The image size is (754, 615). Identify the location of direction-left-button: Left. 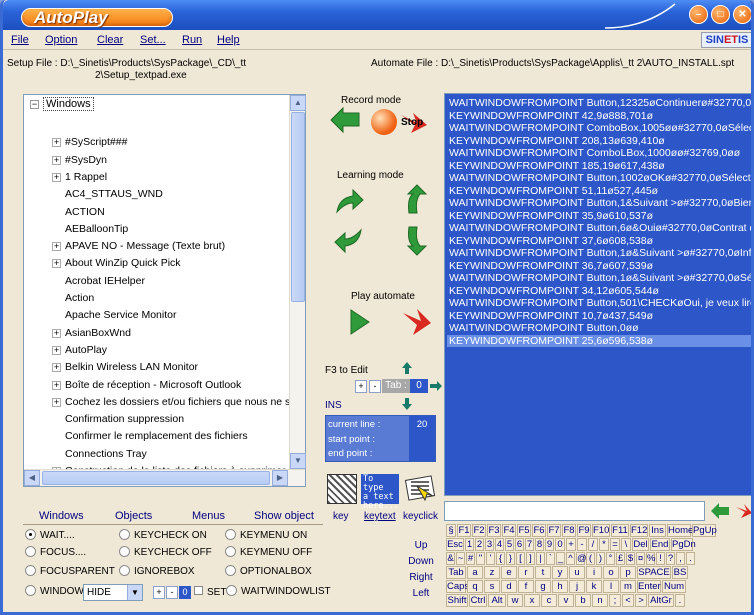
(421, 594).